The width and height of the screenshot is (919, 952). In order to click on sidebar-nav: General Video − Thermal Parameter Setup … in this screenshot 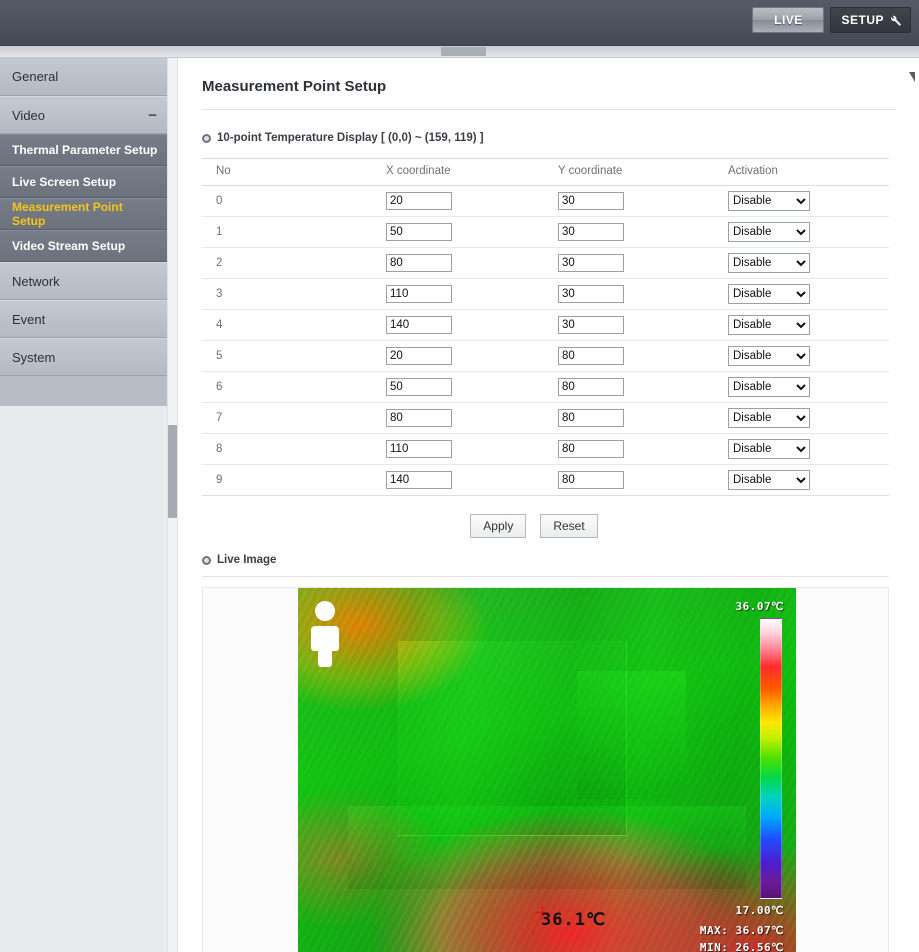, I will do `click(86, 232)`.